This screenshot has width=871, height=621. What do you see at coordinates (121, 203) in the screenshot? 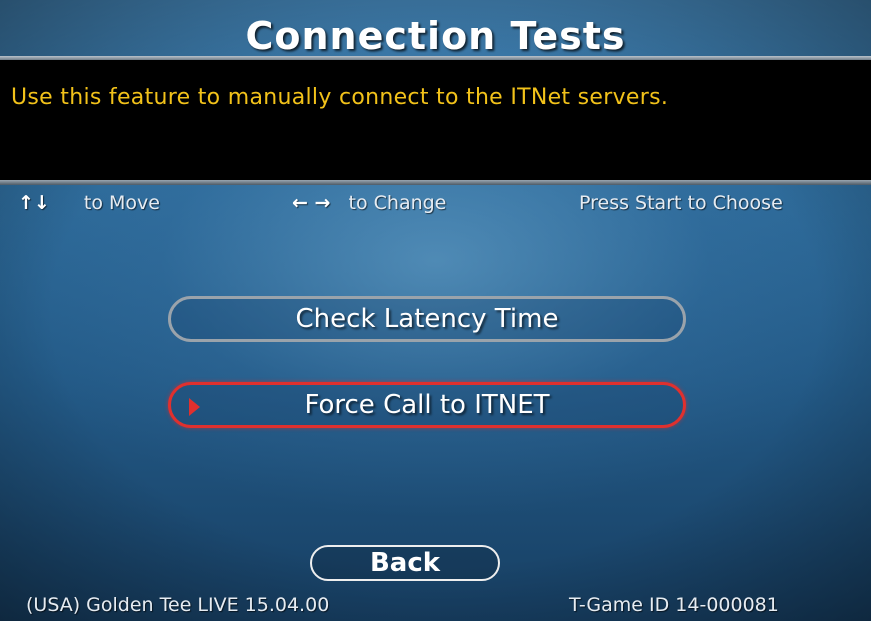
I see `help-move-label: to Move` at bounding box center [121, 203].